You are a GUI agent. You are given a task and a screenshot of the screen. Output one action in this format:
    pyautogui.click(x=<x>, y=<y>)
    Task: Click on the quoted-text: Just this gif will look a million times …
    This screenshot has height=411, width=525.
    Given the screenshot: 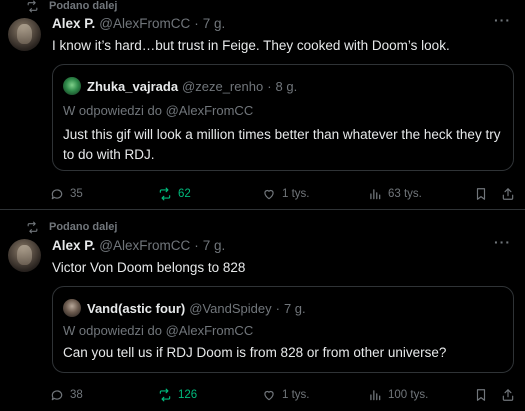 What is the action you would take?
    pyautogui.click(x=282, y=144)
    